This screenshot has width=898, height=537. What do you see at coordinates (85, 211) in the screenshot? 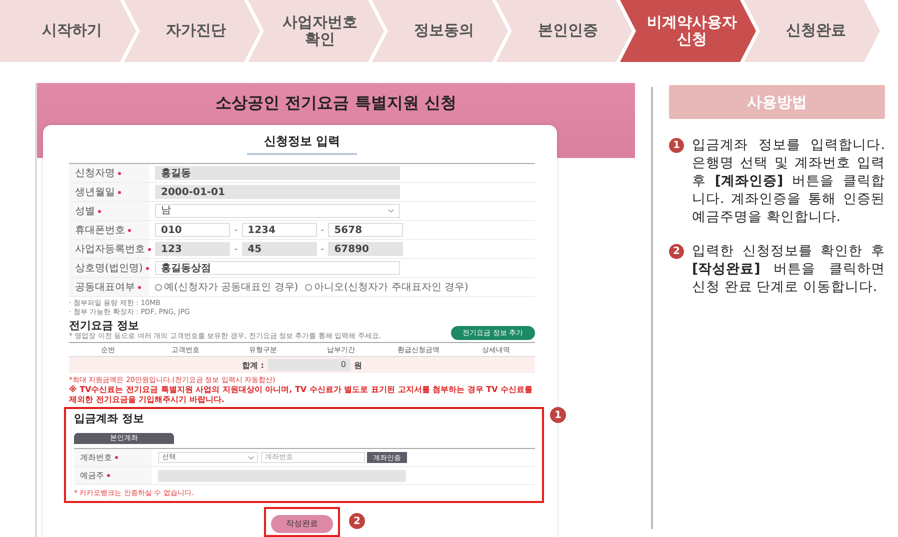
I see `field-label: 성별` at bounding box center [85, 211].